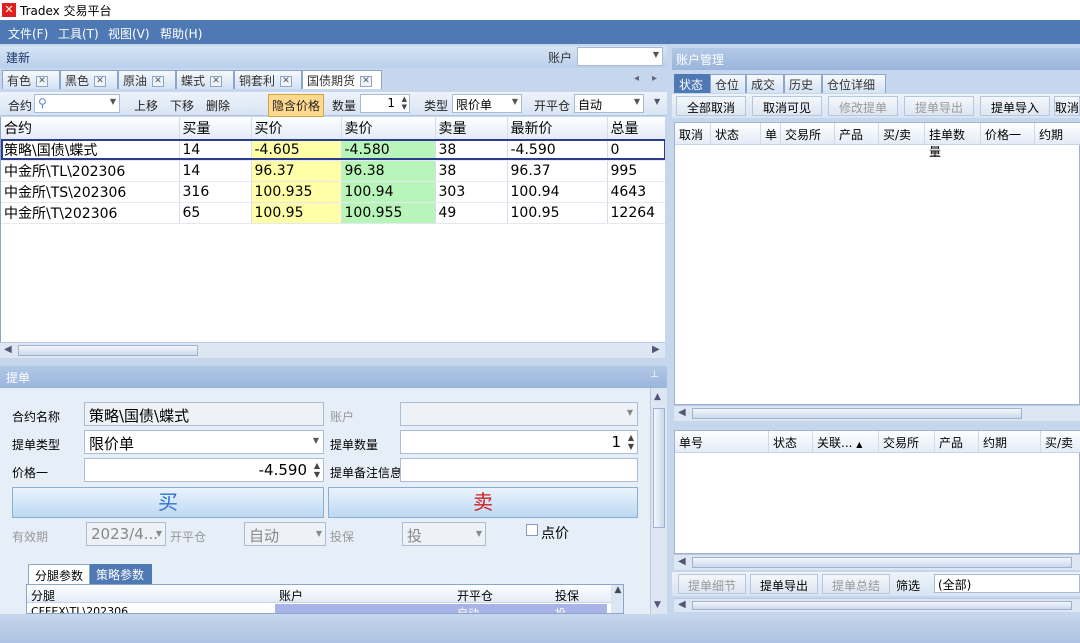  What do you see at coordinates (636, 128) in the screenshot?
I see `col-volume: 总量` at bounding box center [636, 128].